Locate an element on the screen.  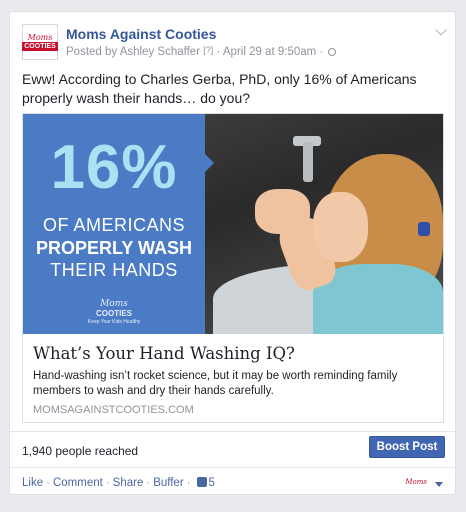
link-title: What’s Your Hand Washing IQ? is located at coordinates (164, 353).